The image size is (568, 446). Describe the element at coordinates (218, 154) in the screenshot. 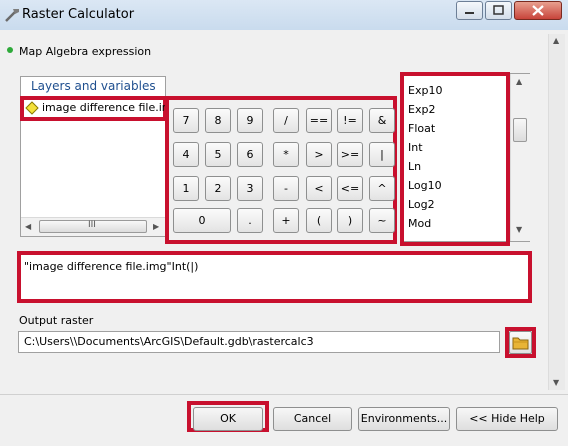

I see `key-5-button: 5` at that location.